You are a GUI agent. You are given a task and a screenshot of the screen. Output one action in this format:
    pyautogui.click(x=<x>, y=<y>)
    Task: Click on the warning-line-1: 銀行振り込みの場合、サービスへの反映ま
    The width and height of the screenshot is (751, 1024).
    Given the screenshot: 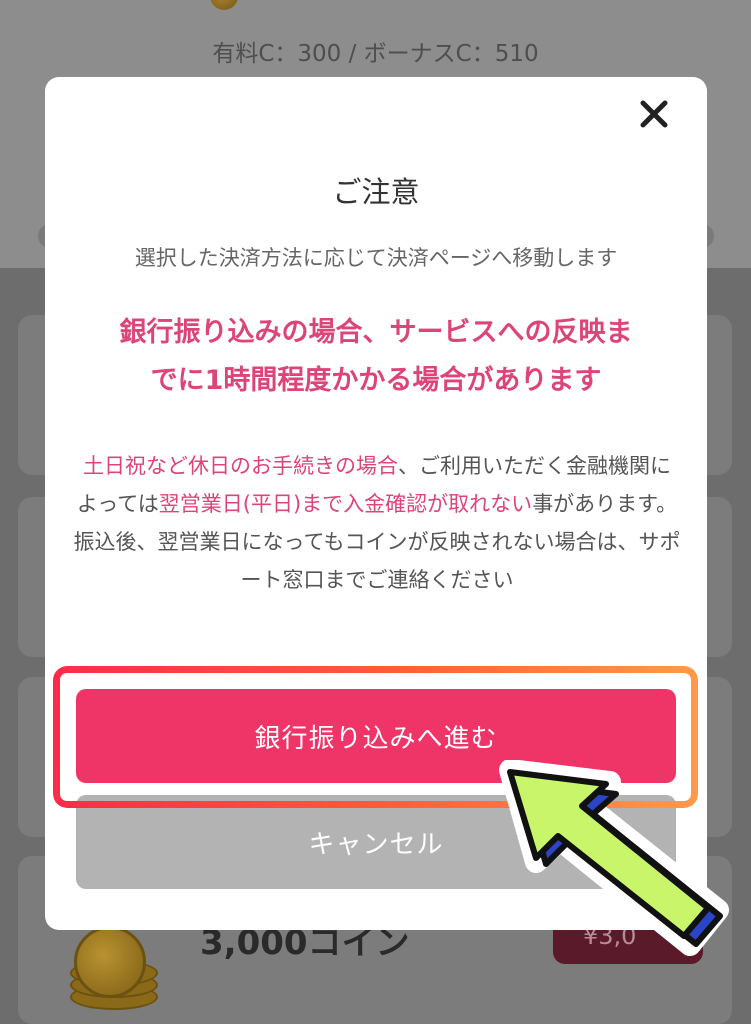 What is the action you would take?
    pyautogui.click(x=376, y=332)
    